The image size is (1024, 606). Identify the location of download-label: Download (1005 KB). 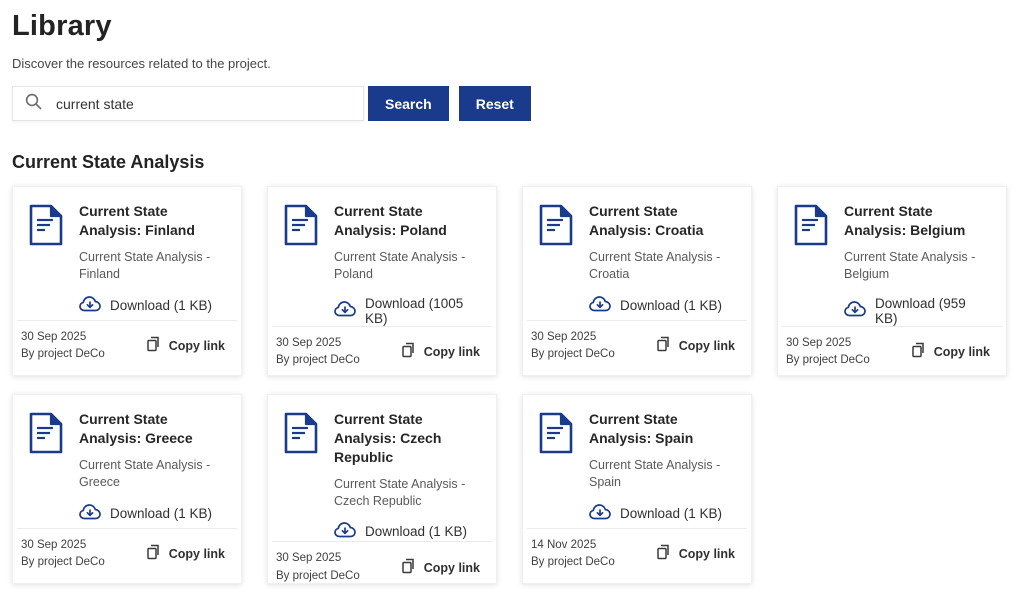
(414, 310).